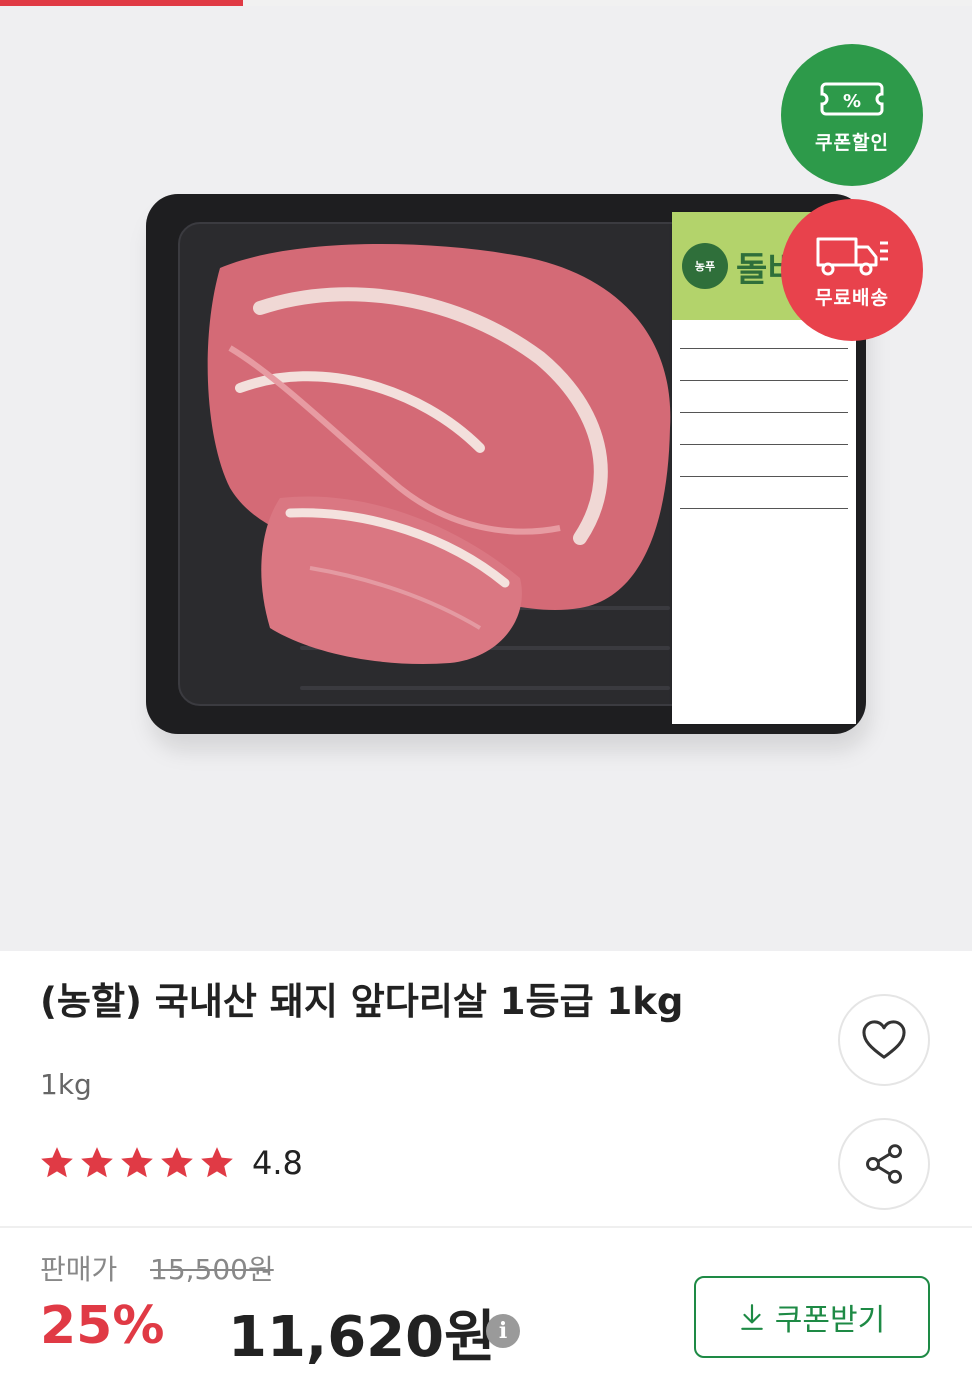  I want to click on pork-meat-image, so click(439, 454).